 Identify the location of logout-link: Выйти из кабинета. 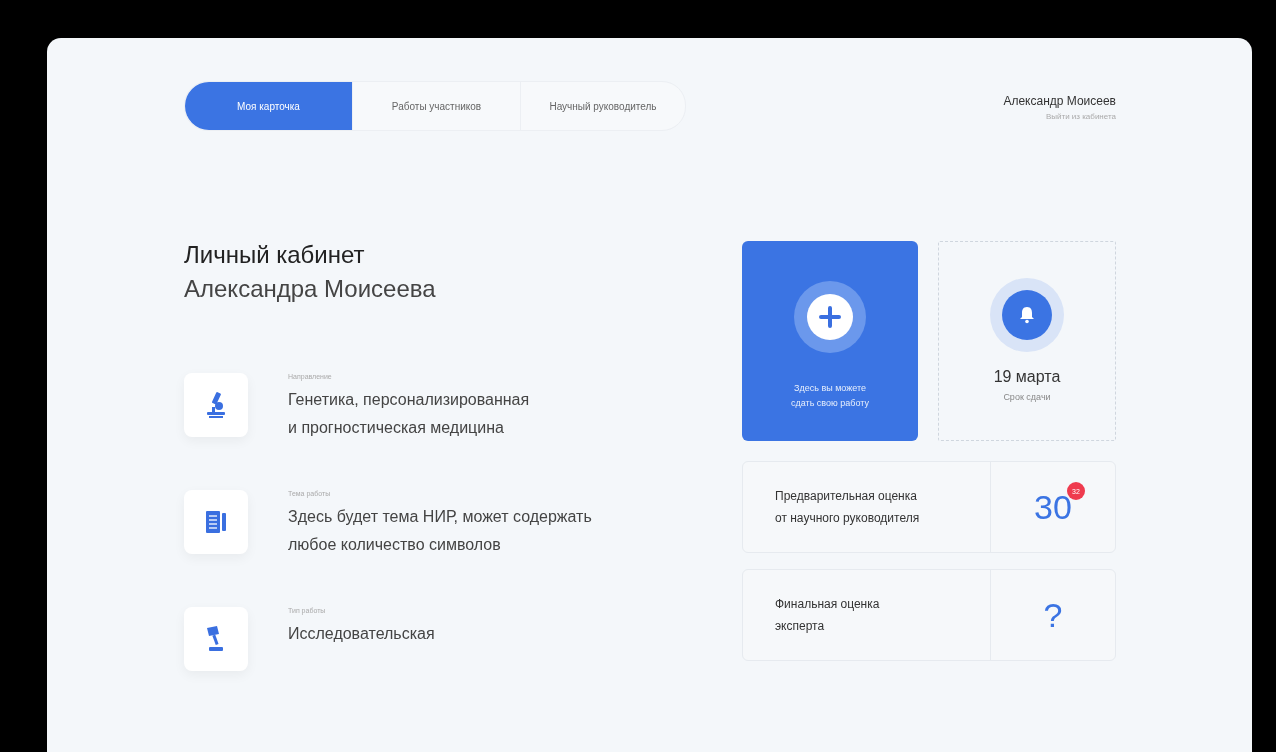
(1080, 116).